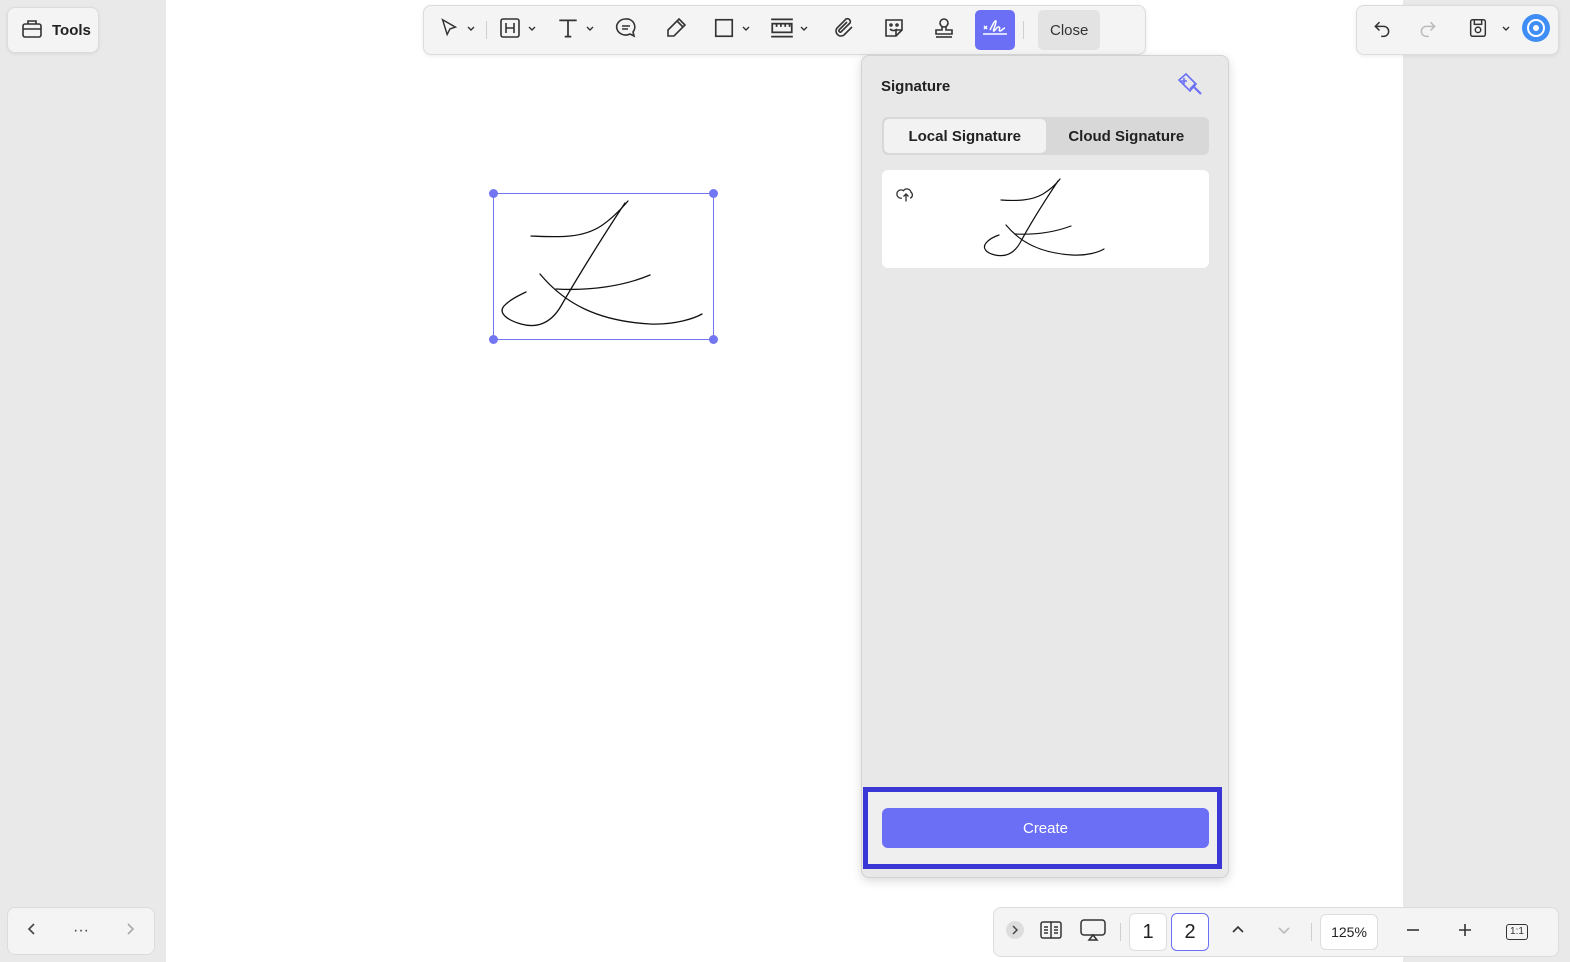 This screenshot has height=962, width=1570. I want to click on annotation-toolbar: Close, so click(784, 30).